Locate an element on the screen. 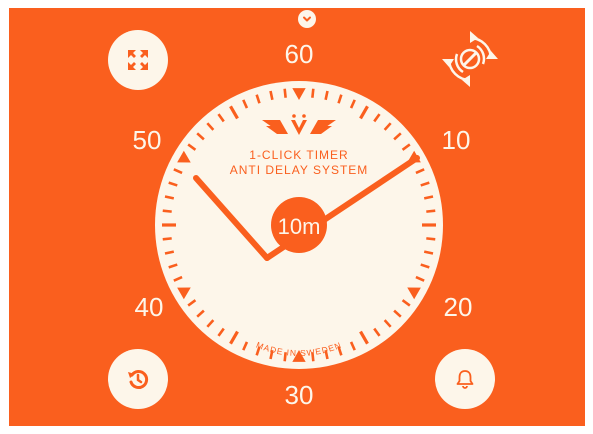 The height and width of the screenshot is (434, 593). history-restore-icon is located at coordinates (138, 379).